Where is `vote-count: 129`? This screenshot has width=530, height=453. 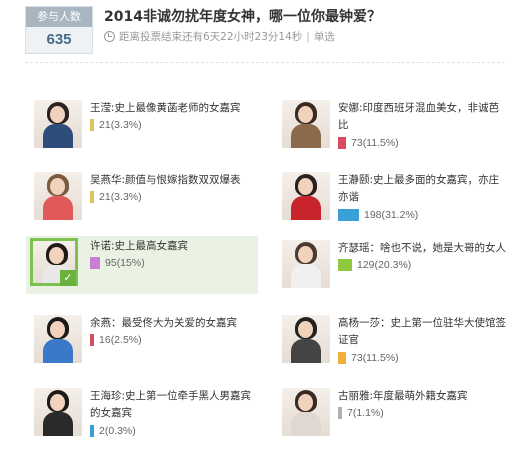
vote-count: 129 is located at coordinates (366, 265).